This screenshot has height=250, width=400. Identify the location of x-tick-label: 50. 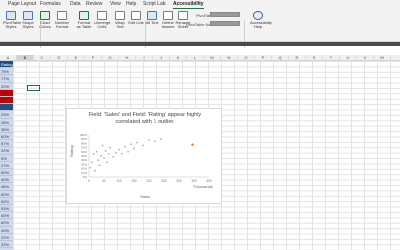
(104, 181).